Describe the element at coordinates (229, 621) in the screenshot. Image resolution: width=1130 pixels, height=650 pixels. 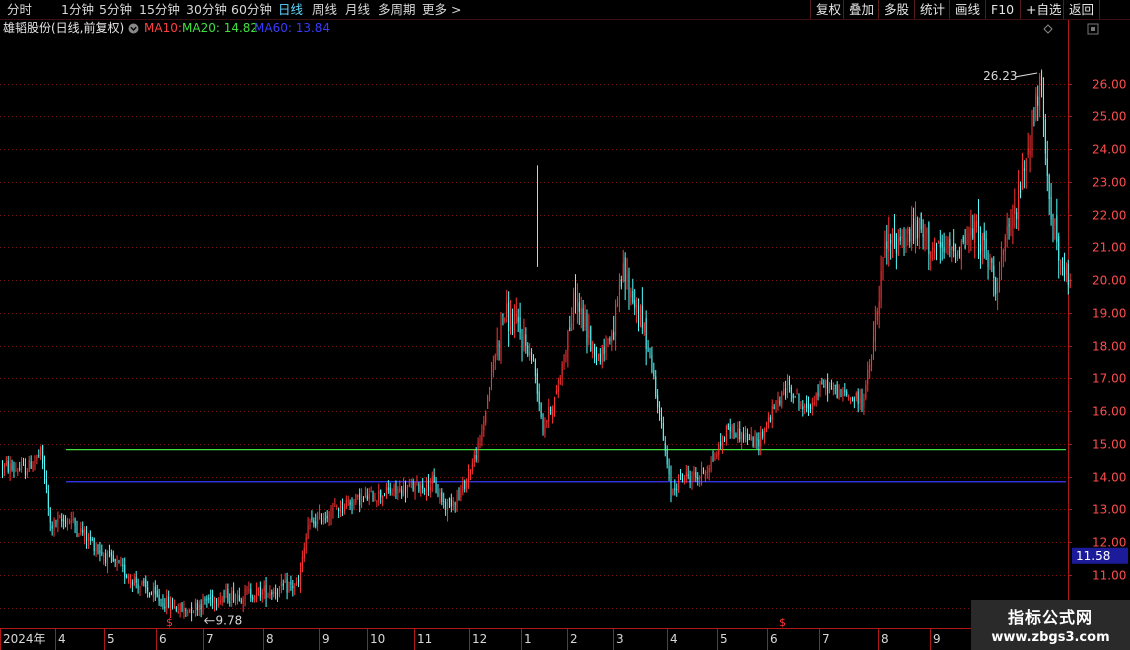
I see `low-price-annotation: 9.78` at that location.